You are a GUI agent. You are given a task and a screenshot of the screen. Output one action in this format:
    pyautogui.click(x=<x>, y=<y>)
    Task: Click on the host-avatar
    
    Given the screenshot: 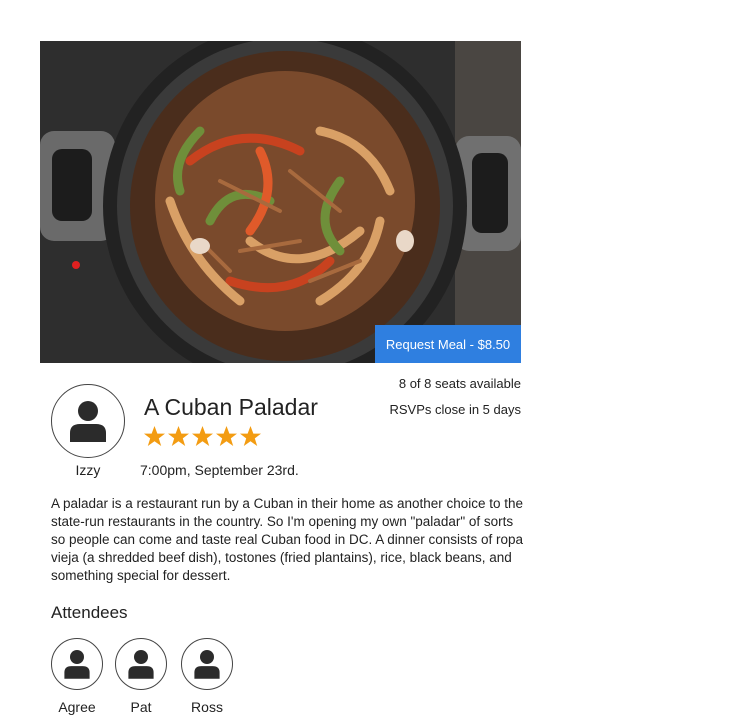 What is the action you would take?
    pyautogui.click(x=88, y=421)
    